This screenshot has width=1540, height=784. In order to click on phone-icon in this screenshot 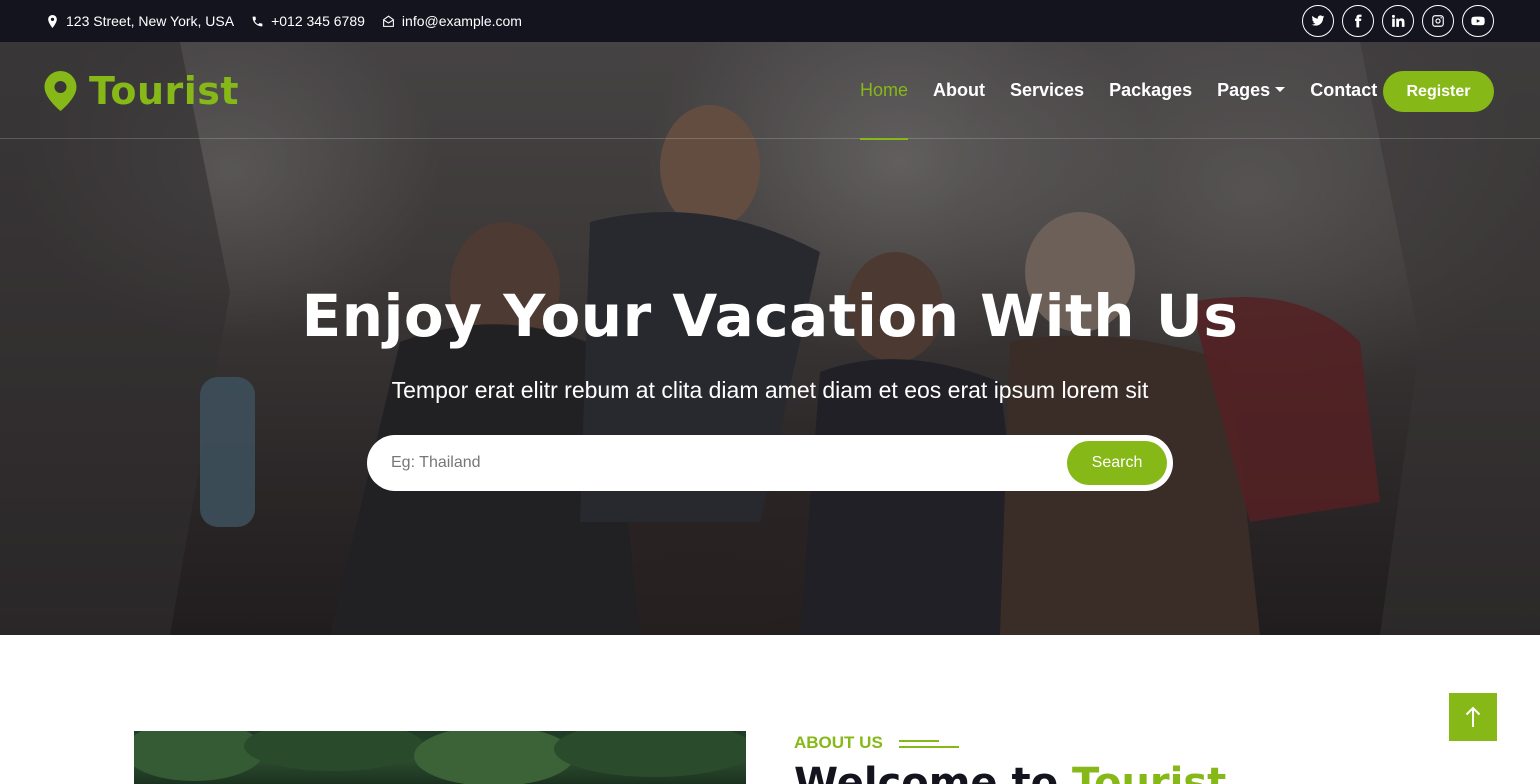, I will do `click(257, 21)`.